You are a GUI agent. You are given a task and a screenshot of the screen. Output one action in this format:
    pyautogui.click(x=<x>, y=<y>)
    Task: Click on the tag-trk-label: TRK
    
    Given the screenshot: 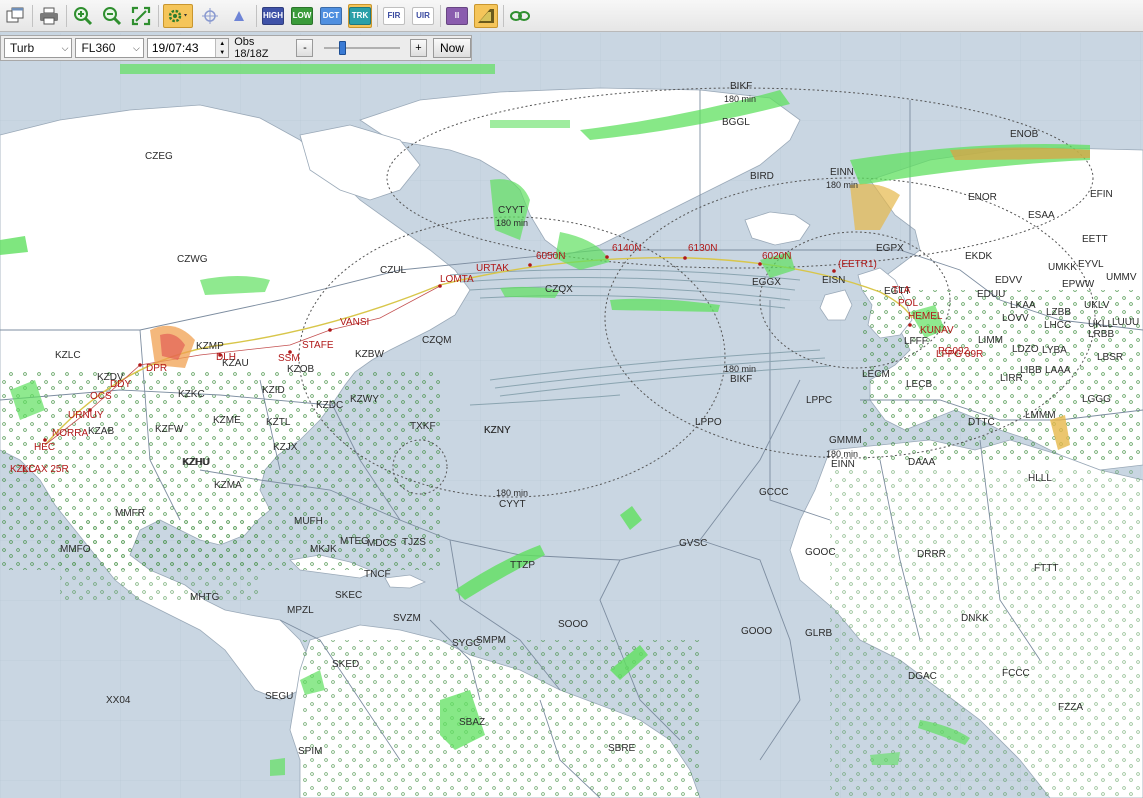 What is the action you would take?
    pyautogui.click(x=360, y=15)
    